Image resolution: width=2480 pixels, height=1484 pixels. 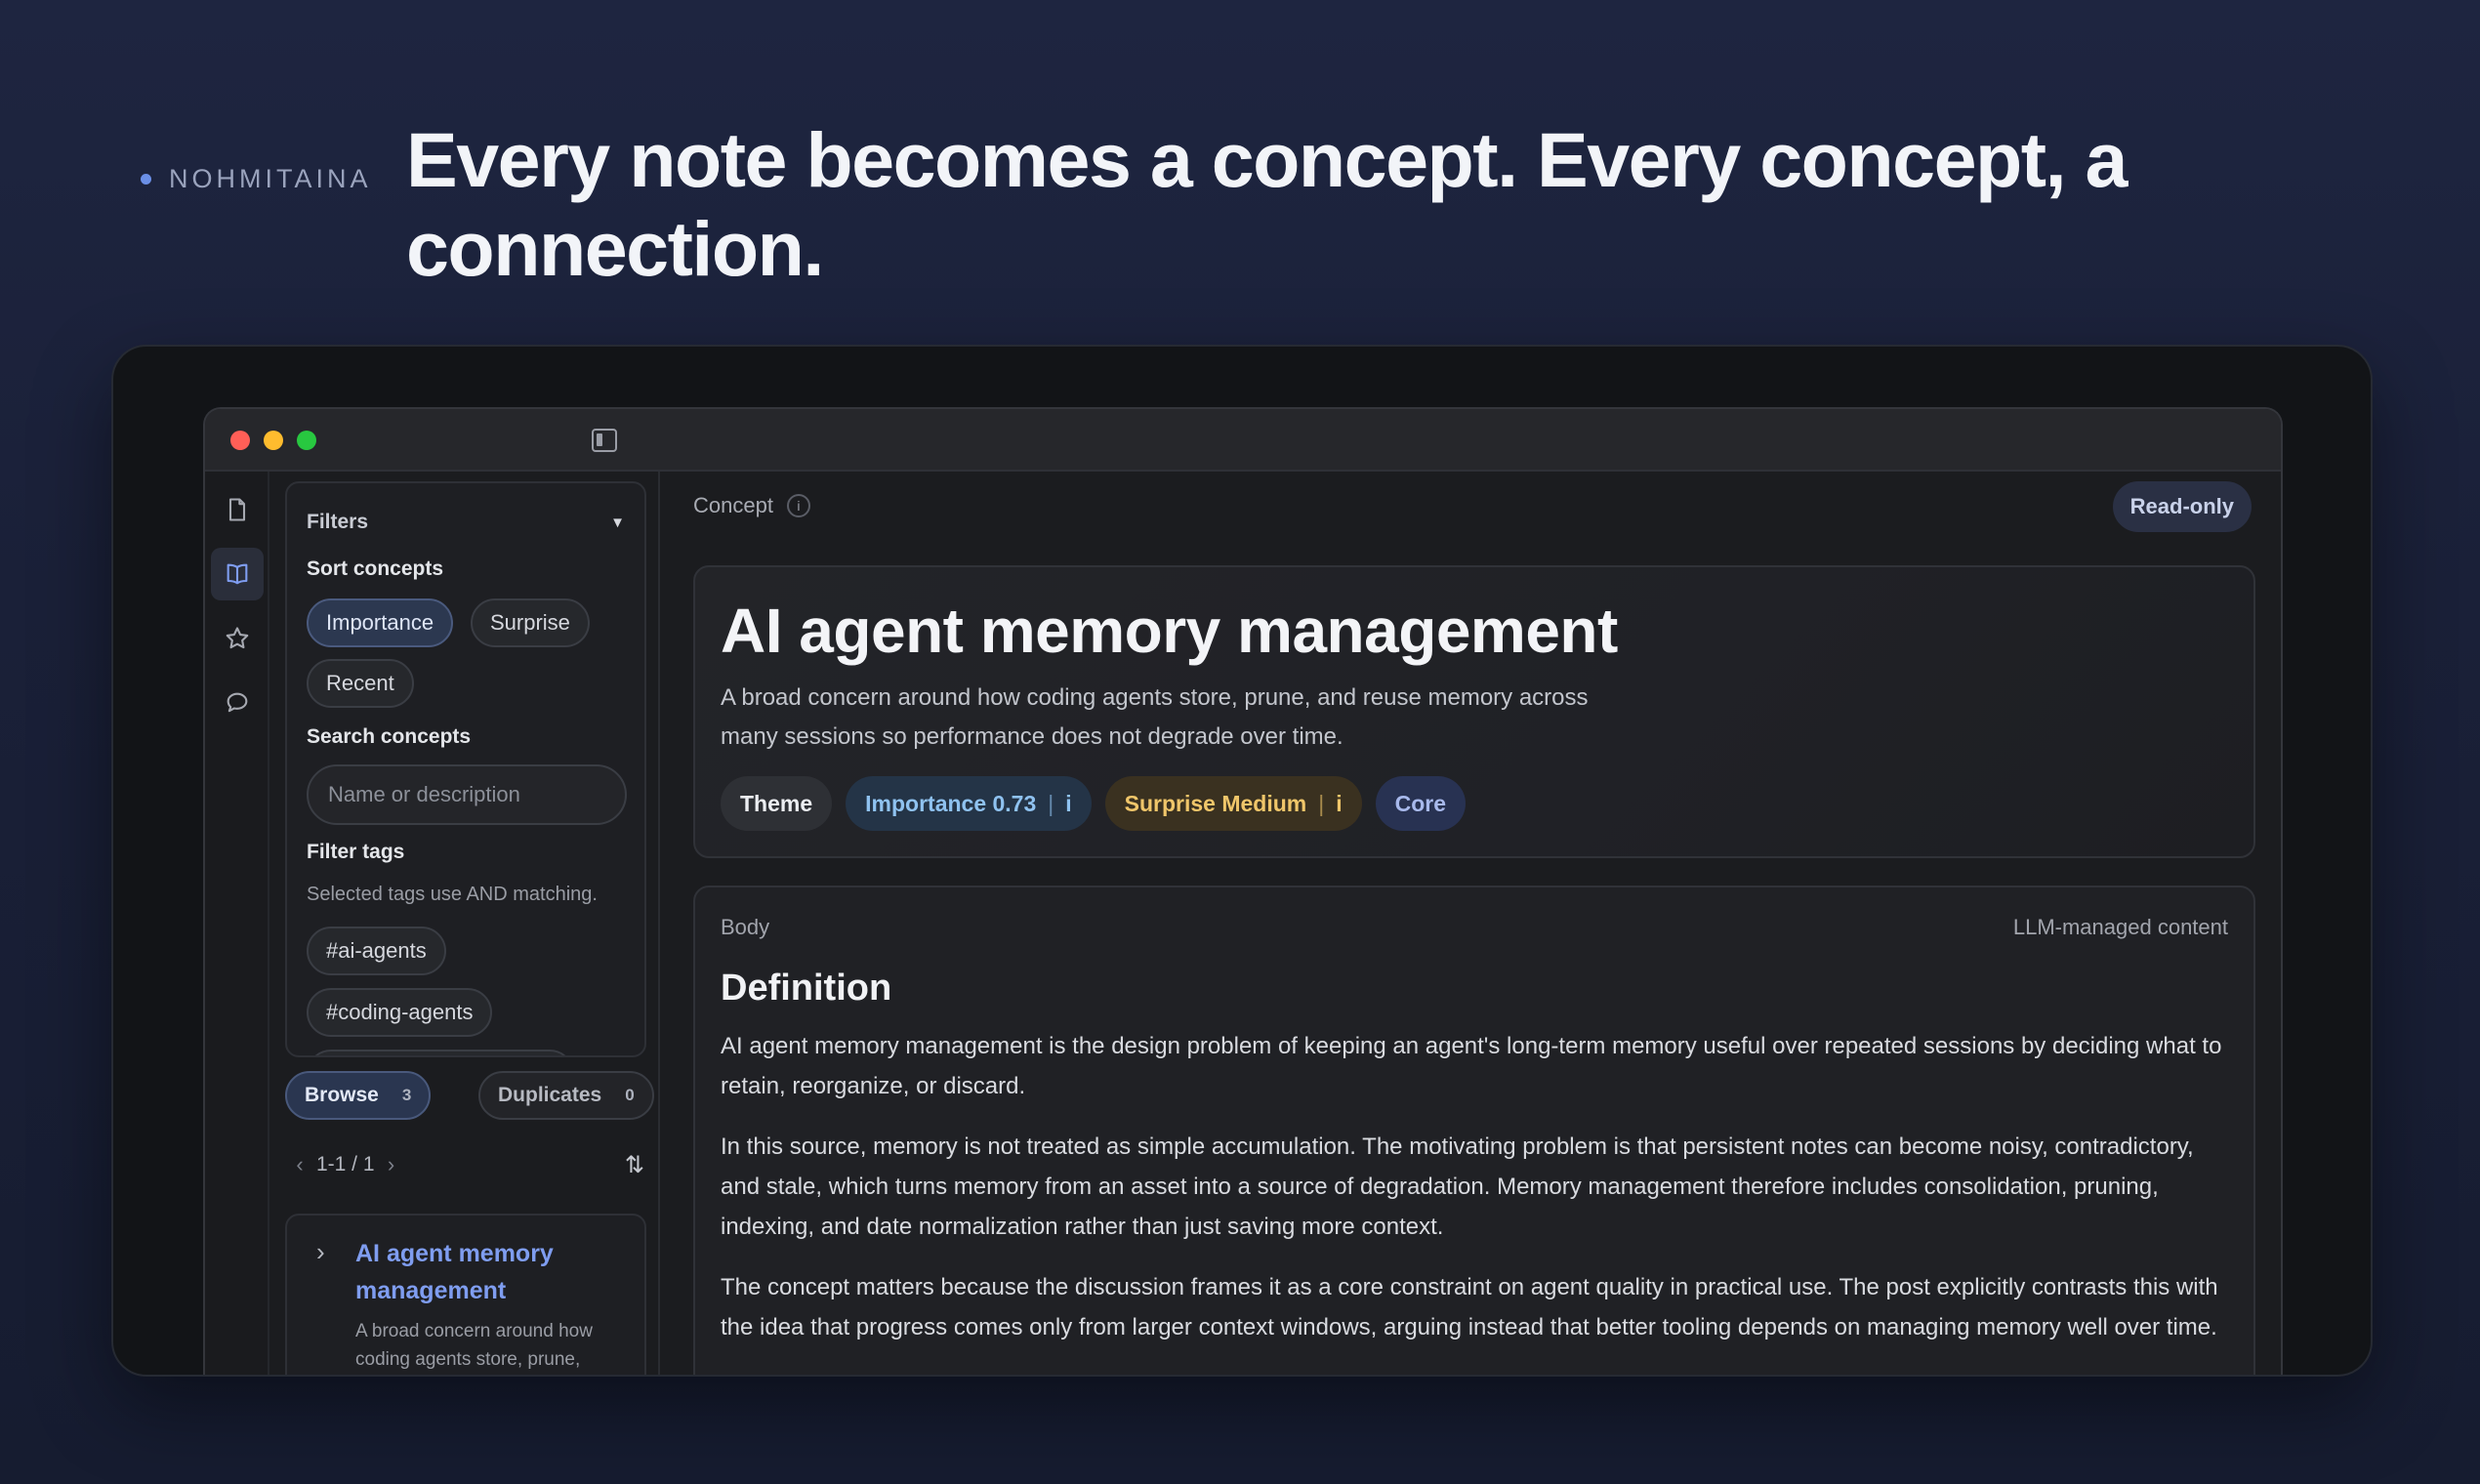 I want to click on caret-down-icon: ▼, so click(x=617, y=523).